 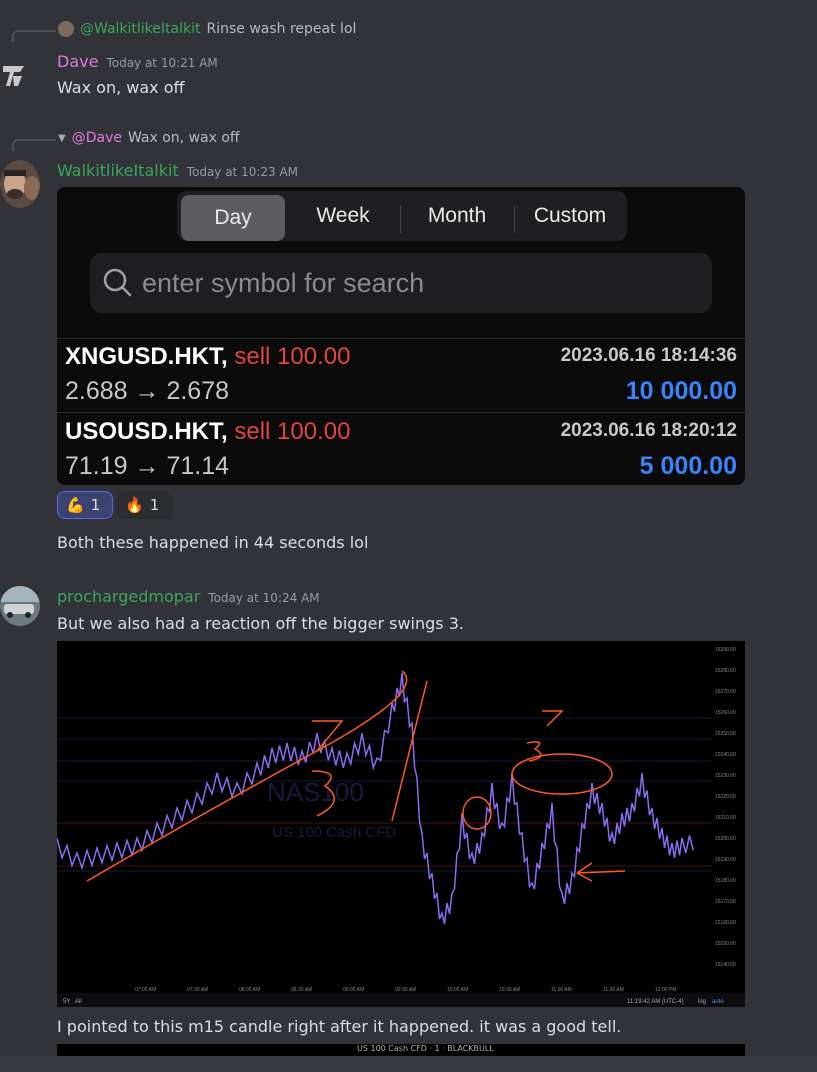 What do you see at coordinates (725, 713) in the screenshot?
I see `price-tick-label: 15260.00` at bounding box center [725, 713].